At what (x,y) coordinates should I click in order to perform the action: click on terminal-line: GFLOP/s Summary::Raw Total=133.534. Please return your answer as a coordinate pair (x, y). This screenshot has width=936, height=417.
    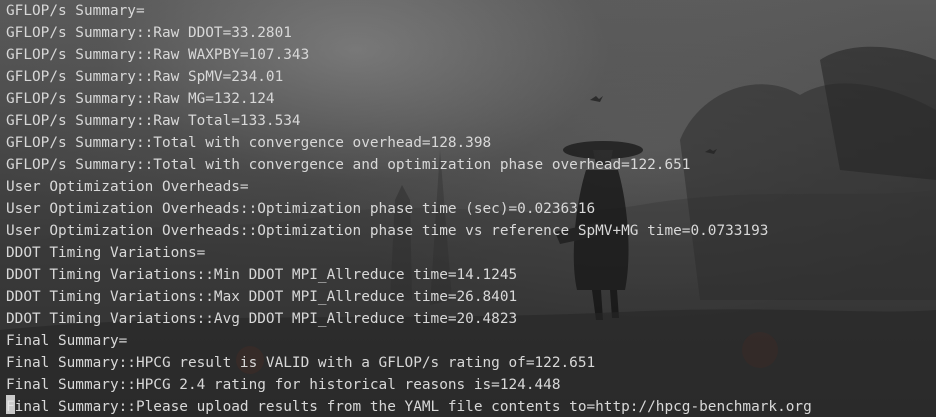
    Looking at the image, I should click on (153, 121).